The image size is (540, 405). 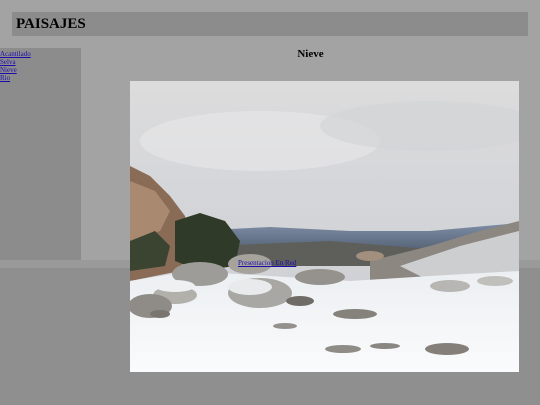 I want to click on page-heading: Nieve, so click(x=310, y=54).